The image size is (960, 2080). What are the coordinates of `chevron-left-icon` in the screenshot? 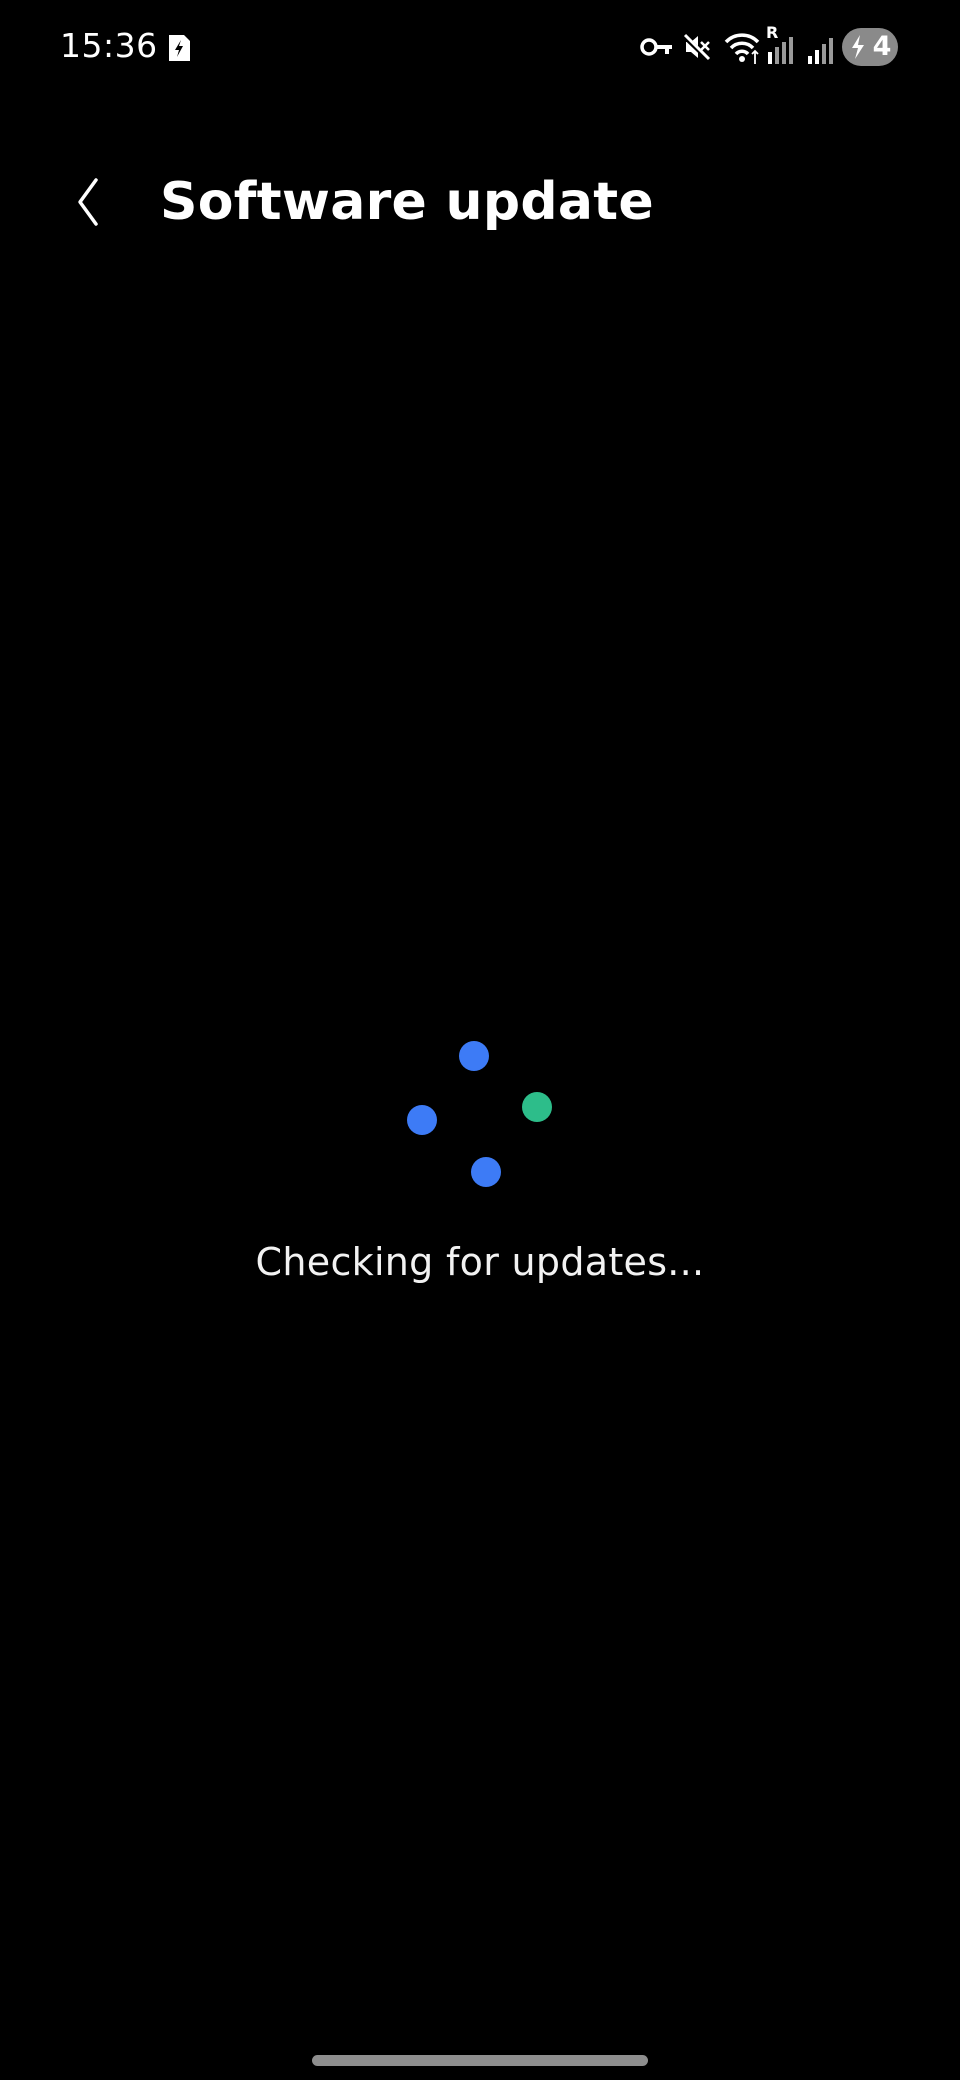 It's located at (88, 202).